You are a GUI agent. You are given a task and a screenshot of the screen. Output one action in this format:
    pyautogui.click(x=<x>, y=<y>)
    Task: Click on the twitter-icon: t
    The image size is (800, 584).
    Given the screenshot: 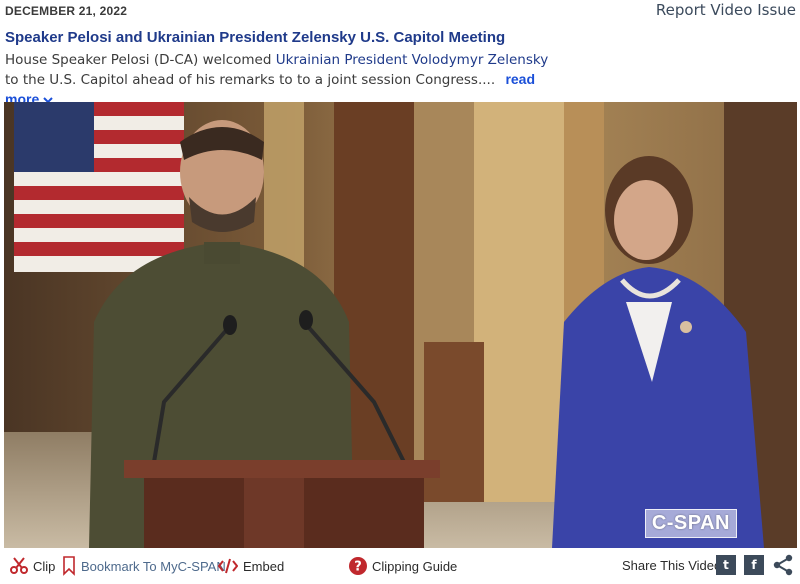 What is the action you would take?
    pyautogui.click(x=726, y=565)
    